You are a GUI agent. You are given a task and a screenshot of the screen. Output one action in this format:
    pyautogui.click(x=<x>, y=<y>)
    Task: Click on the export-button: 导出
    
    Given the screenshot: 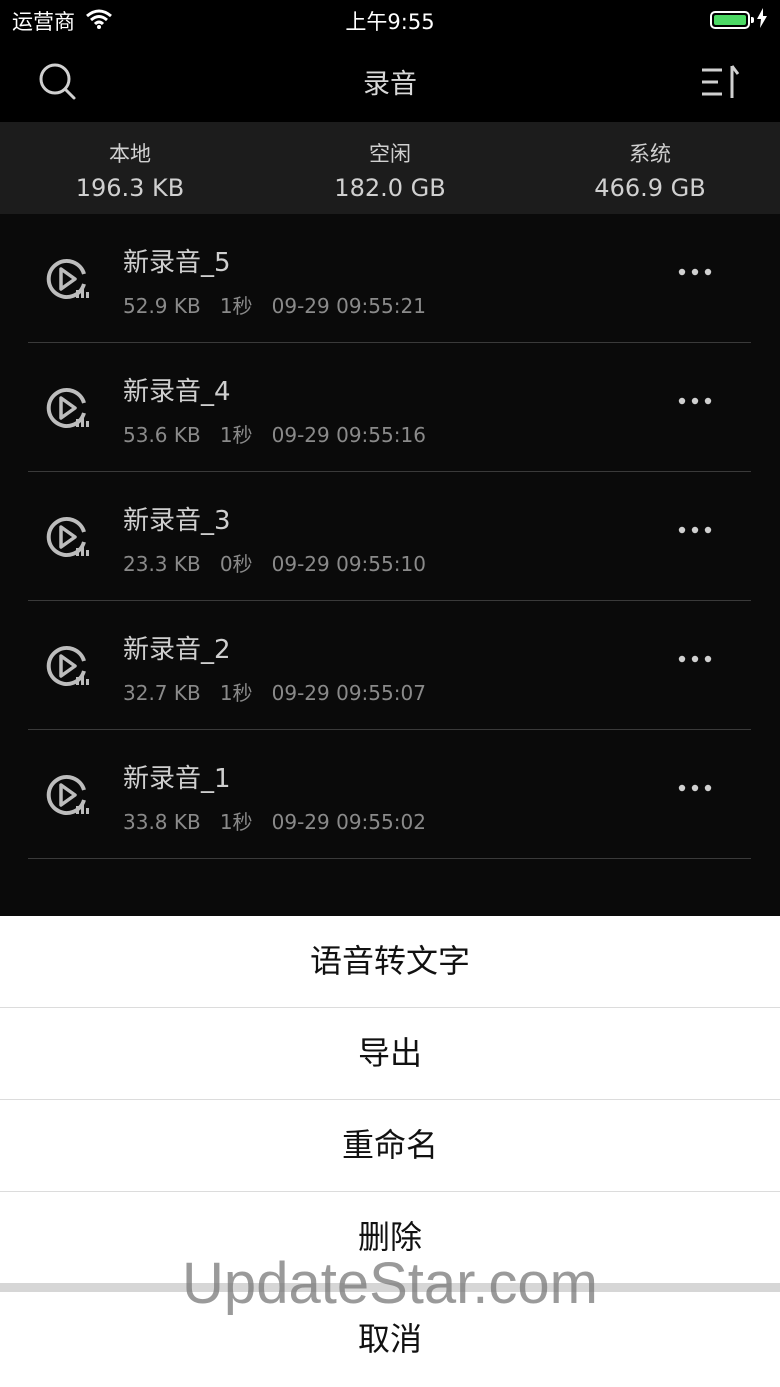 What is the action you would take?
    pyautogui.click(x=390, y=1054)
    